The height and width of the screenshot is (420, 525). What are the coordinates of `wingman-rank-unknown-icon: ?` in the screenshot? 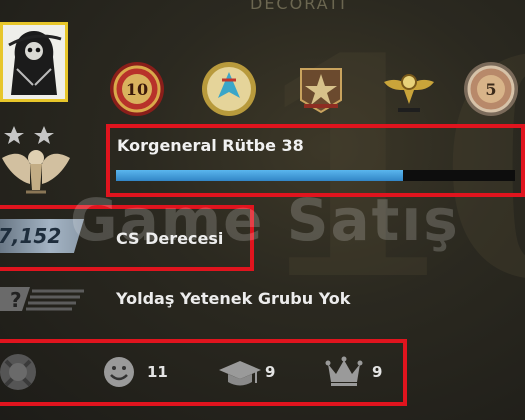 It's located at (42, 299).